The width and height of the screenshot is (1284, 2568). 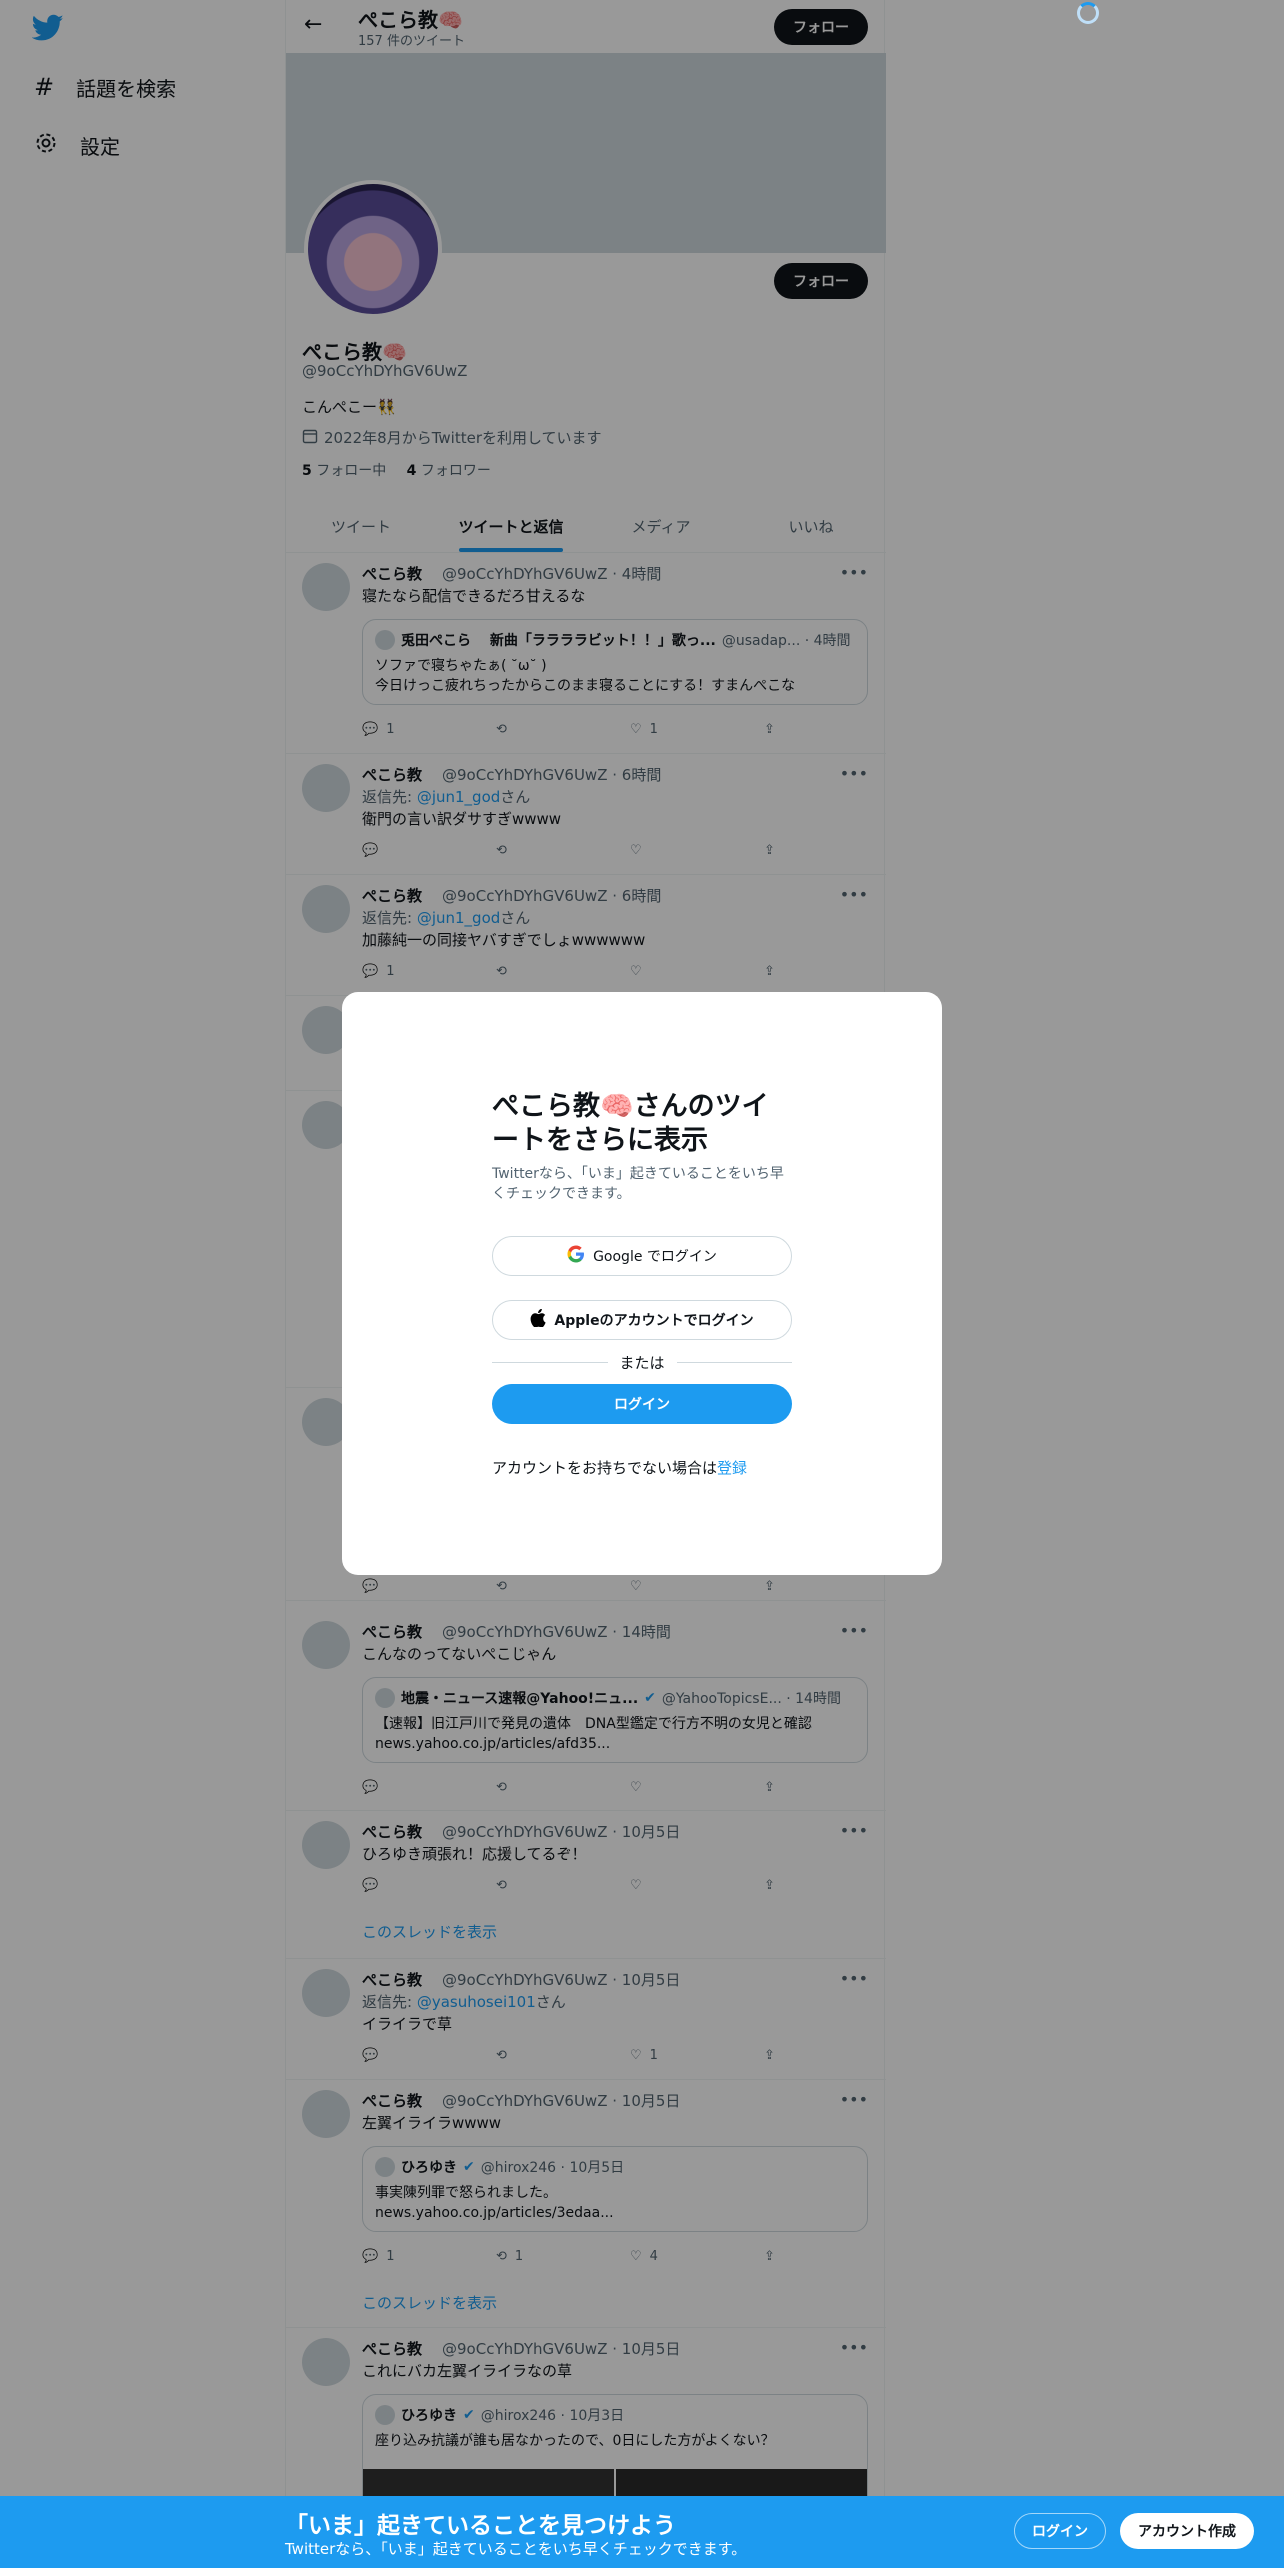 What do you see at coordinates (516, 2549) in the screenshot?
I see `bottom-bar-subtitle: Twitterなら、「いま」起きていることをいち早くチェックできます。` at bounding box center [516, 2549].